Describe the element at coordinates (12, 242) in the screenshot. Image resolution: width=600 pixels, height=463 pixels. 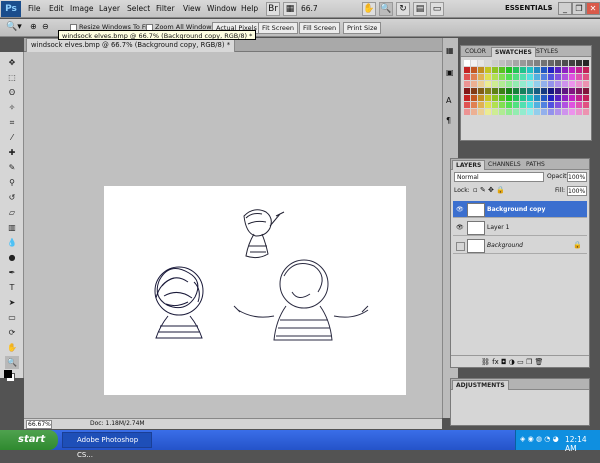
I see `blur-tool-icon: 💧` at that location.